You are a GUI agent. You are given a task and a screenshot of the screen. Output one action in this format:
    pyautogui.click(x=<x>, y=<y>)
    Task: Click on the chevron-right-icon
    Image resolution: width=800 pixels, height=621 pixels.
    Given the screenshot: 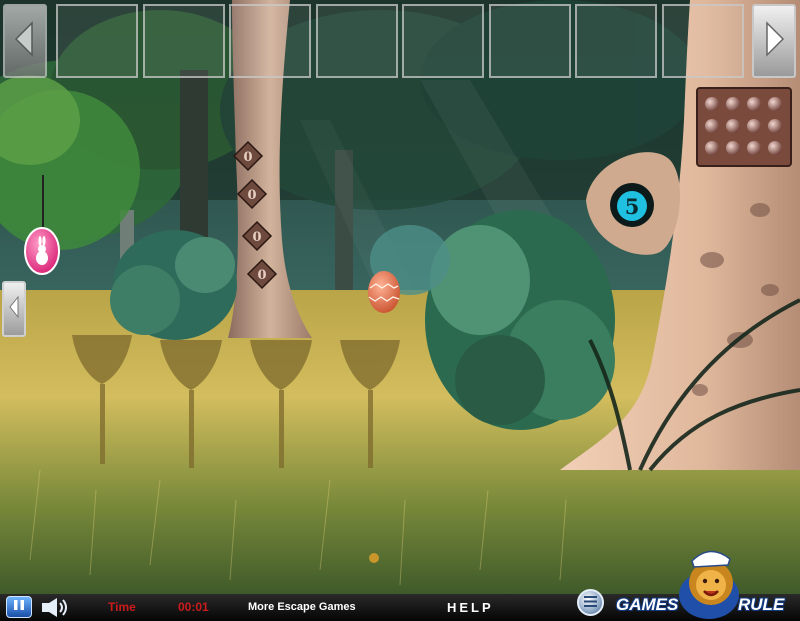 What is the action you would take?
    pyautogui.click(x=774, y=41)
    